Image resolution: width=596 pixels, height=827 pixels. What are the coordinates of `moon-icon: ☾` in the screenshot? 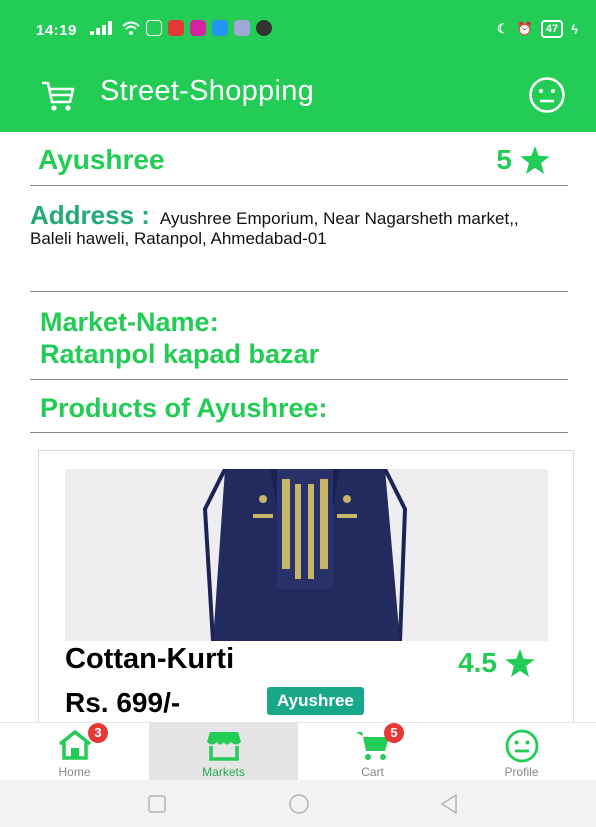 It's located at (503, 28).